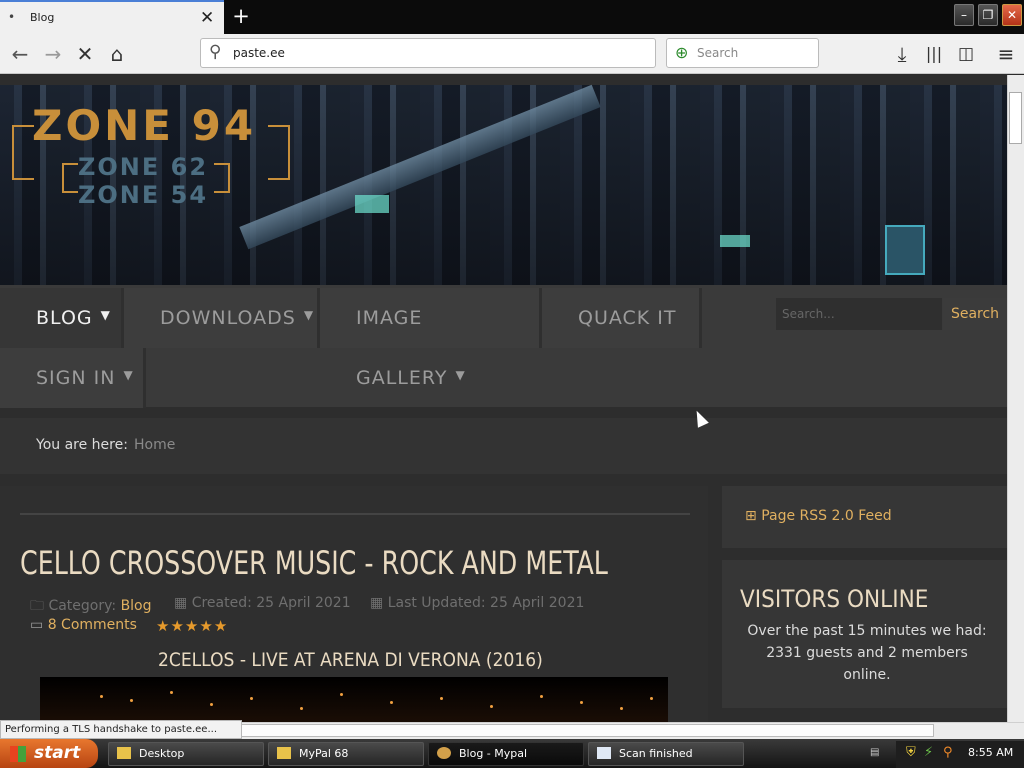 The width and height of the screenshot is (1024, 768). Describe the element at coordinates (444, 753) in the screenshot. I see `browser-icon` at that location.